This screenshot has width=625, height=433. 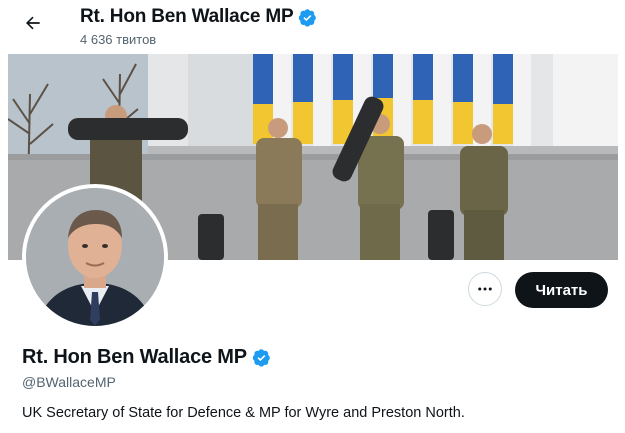 I want to click on profile-avatar, so click(x=95, y=257).